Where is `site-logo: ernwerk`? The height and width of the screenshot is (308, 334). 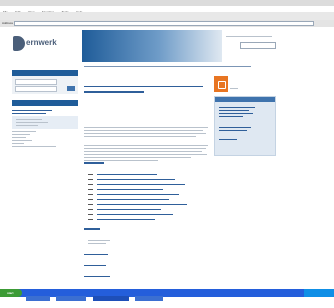
site-logo: ernwerk is located at coordinates (41, 44).